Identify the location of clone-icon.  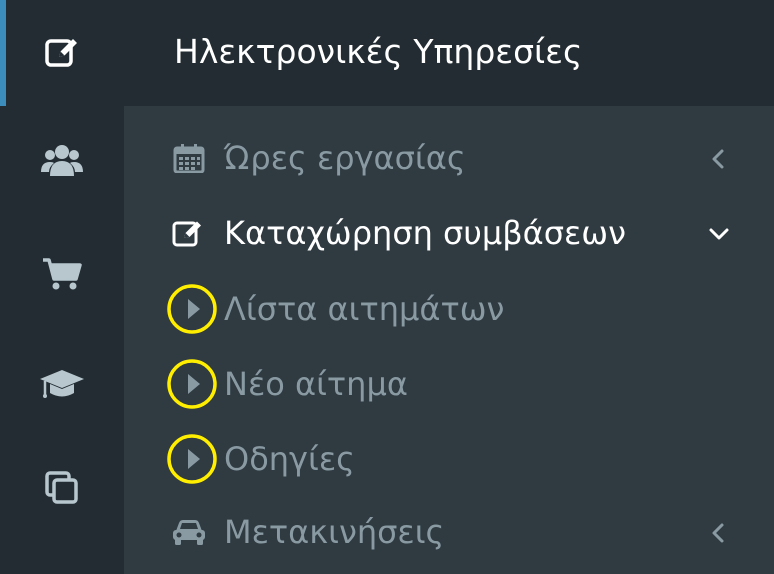
(62, 488).